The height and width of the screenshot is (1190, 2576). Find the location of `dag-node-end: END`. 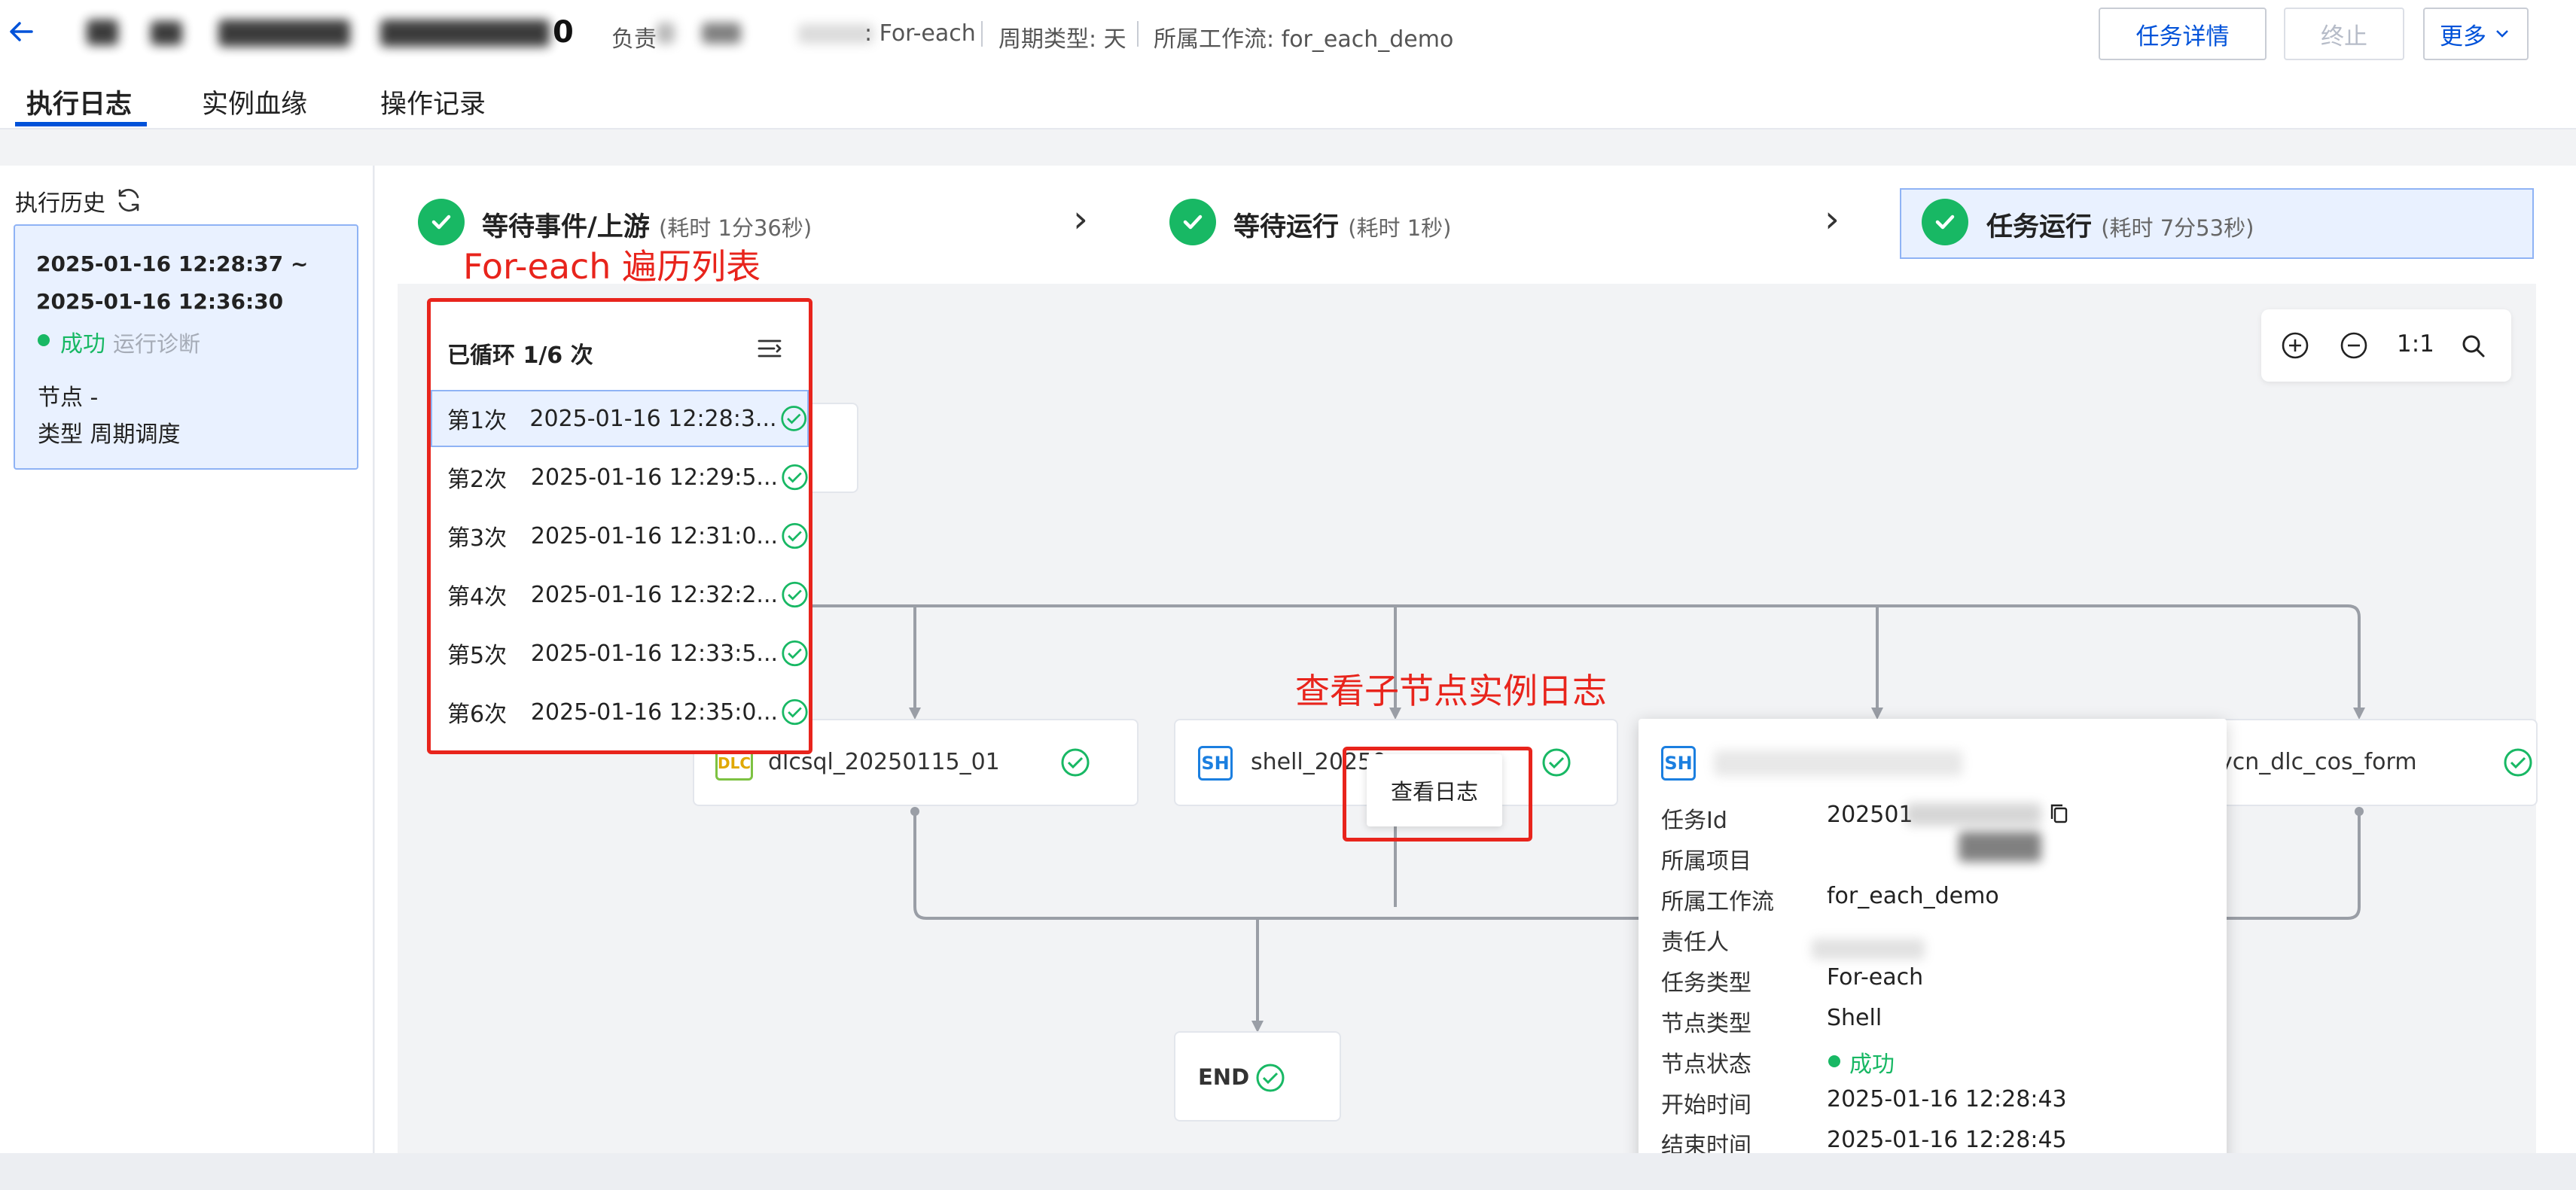

dag-node-end: END is located at coordinates (1257, 1076).